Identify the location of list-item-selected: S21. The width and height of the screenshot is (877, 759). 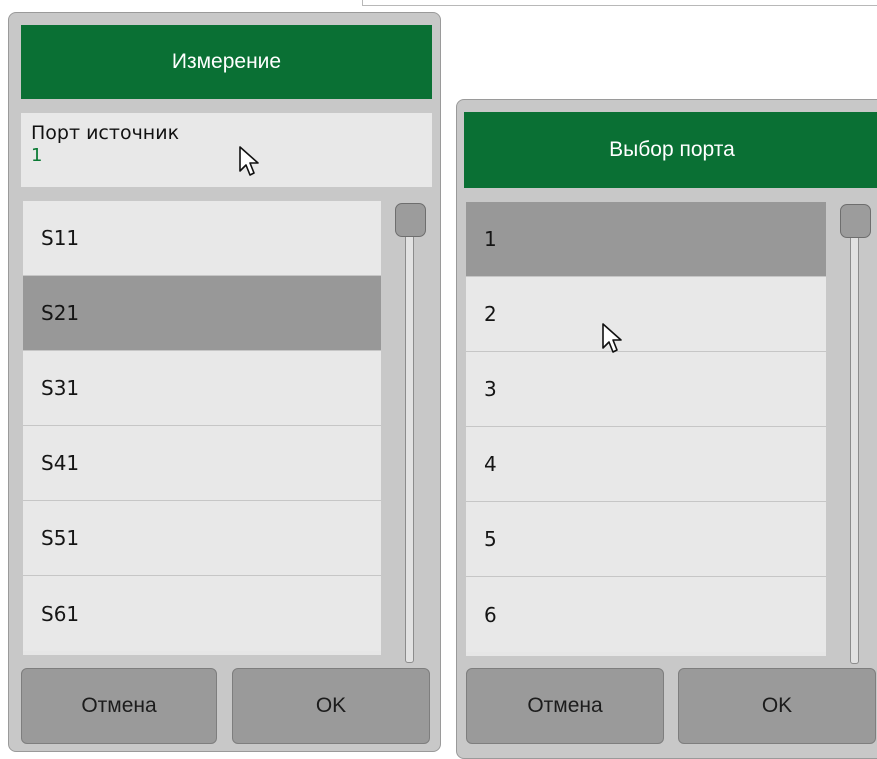
(202, 313).